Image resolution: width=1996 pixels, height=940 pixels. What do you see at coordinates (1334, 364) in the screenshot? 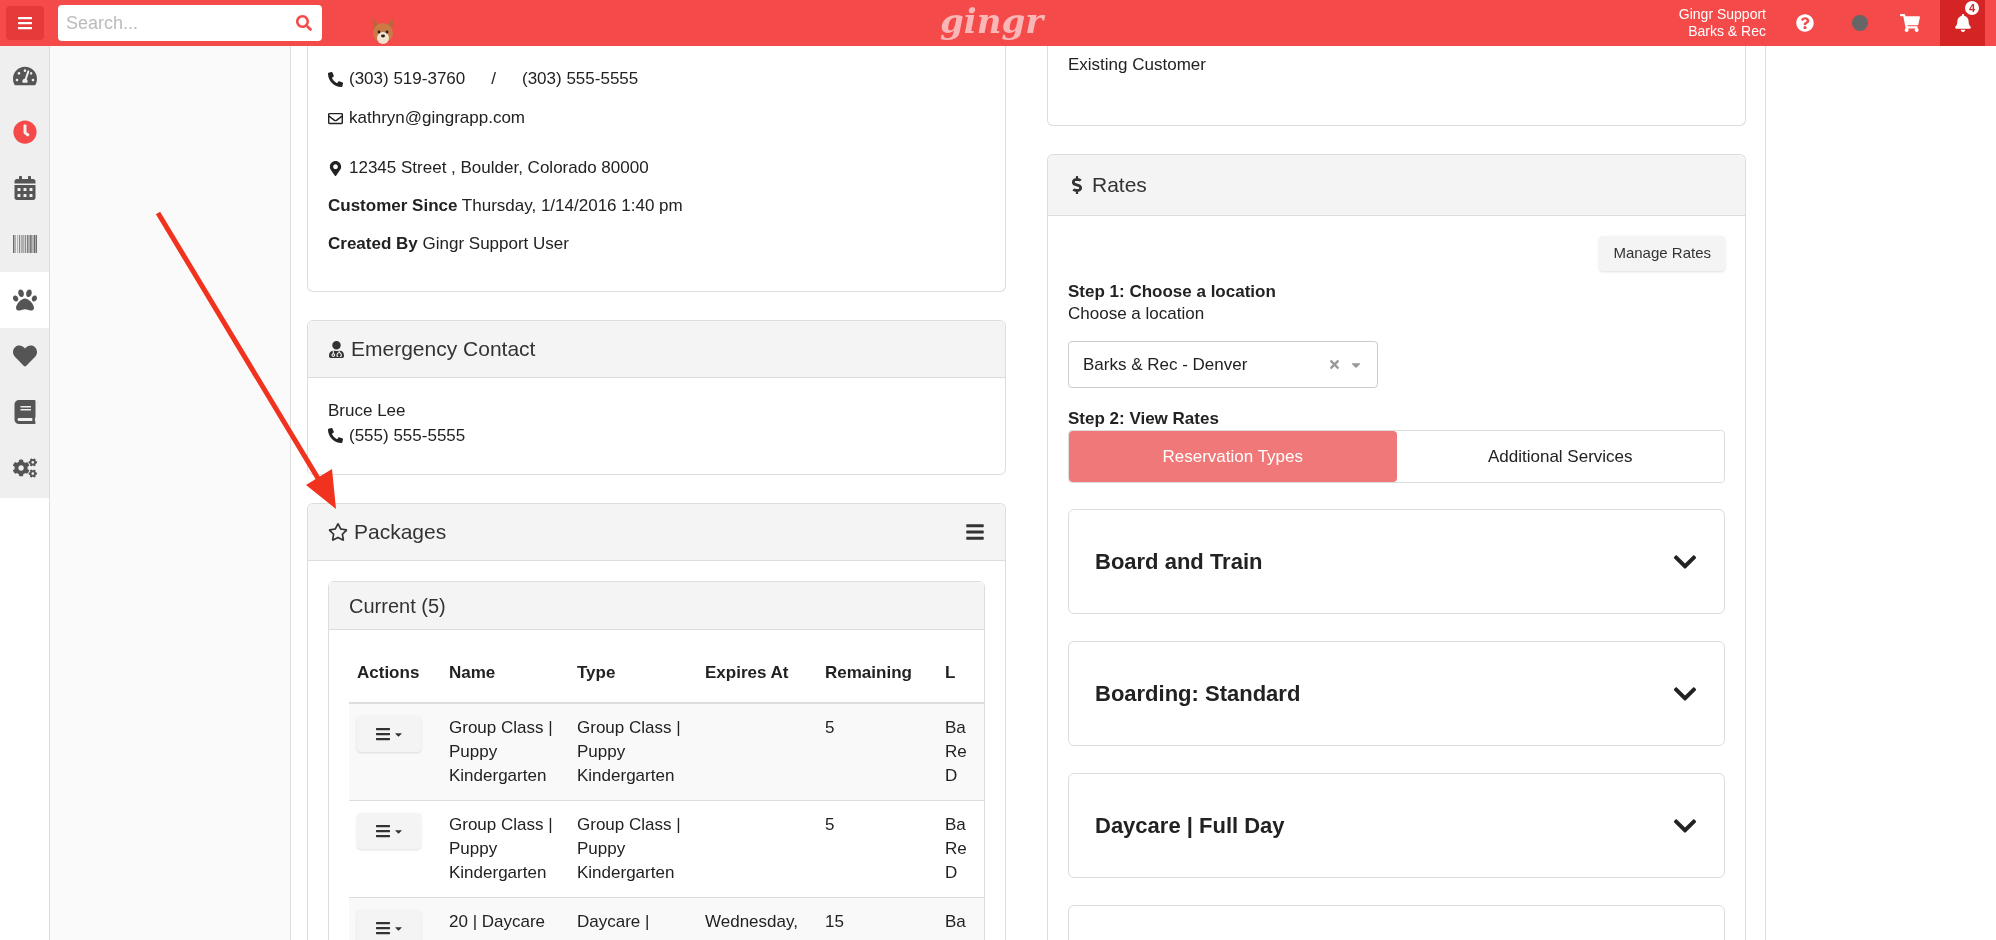
I see `clear-icon` at bounding box center [1334, 364].